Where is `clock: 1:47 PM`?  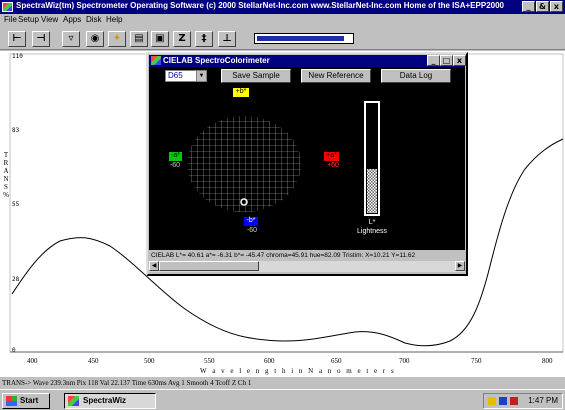 clock: 1:47 PM is located at coordinates (543, 400).